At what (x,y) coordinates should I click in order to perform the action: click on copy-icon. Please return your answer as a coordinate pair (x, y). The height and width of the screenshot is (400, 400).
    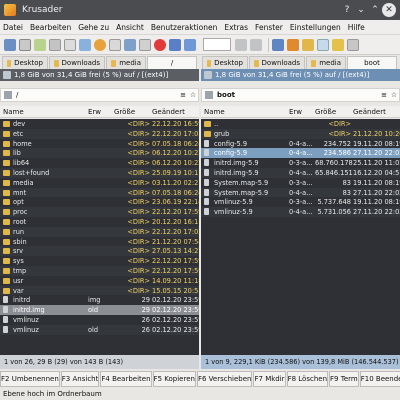
    Looking at the image, I should click on (70, 44).